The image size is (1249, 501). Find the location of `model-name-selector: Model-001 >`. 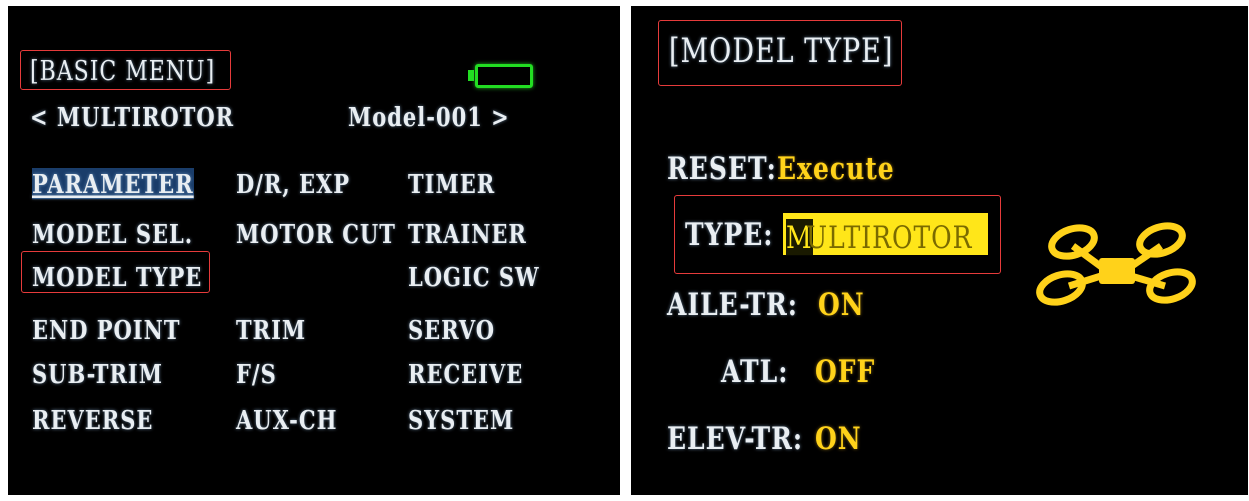

model-name-selector: Model-001 > is located at coordinates (429, 116).